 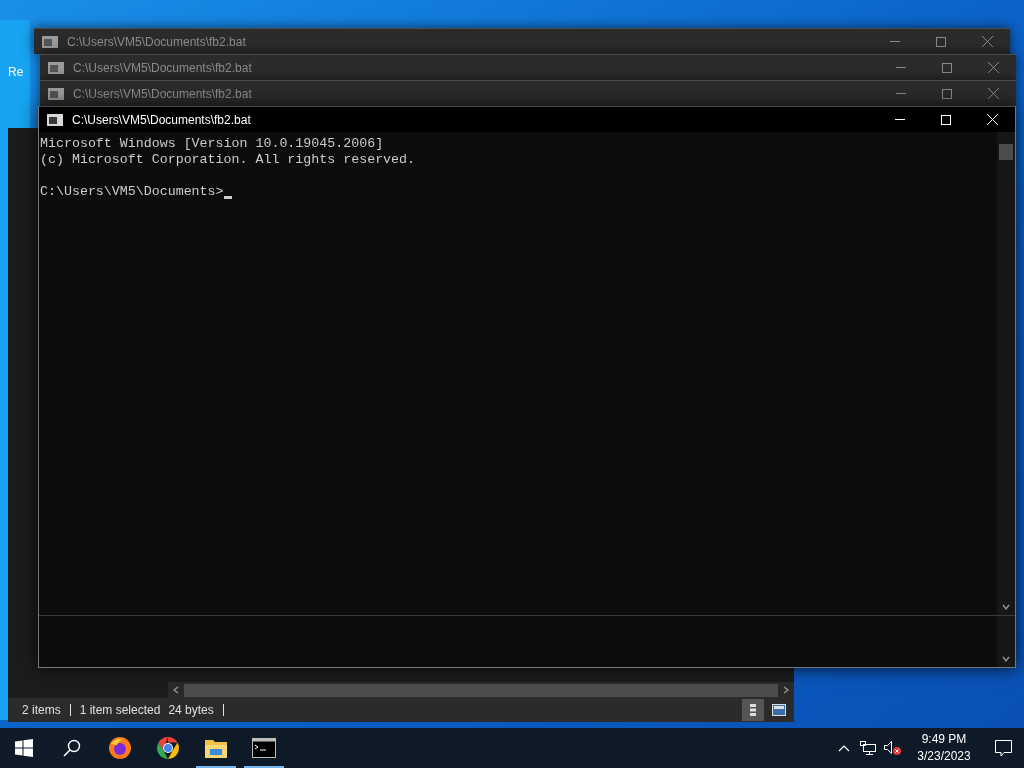 I want to click on window-title-bar: C:\Users\VM5\Documents\fb2.bat, so click(x=527, y=119).